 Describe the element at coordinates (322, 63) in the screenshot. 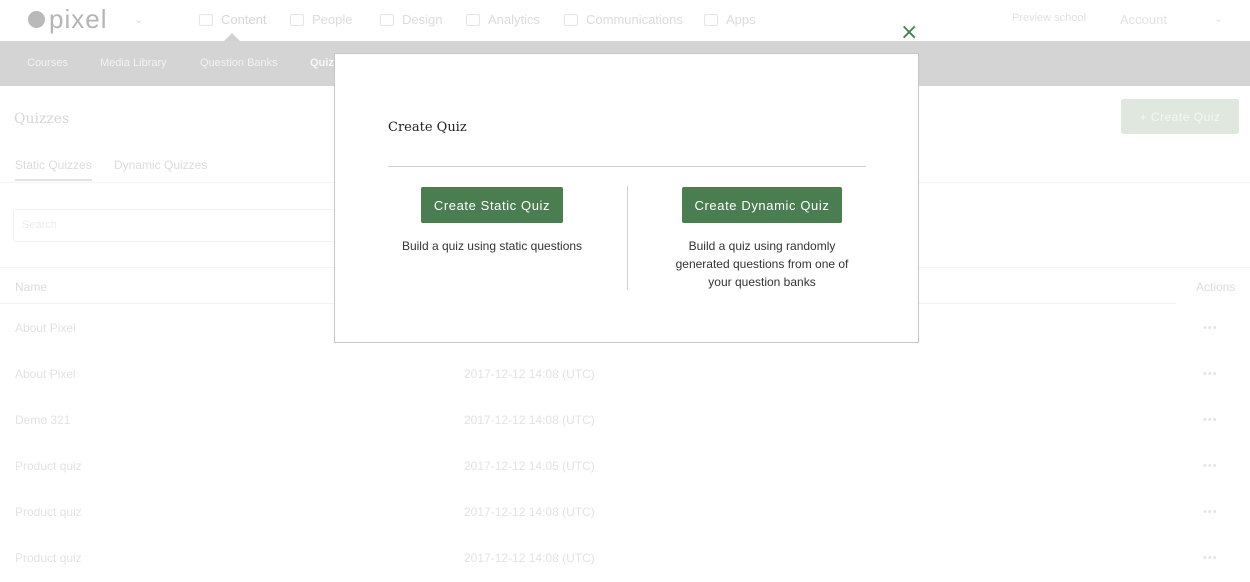

I see `subnav-quizzes: Quiz` at that location.